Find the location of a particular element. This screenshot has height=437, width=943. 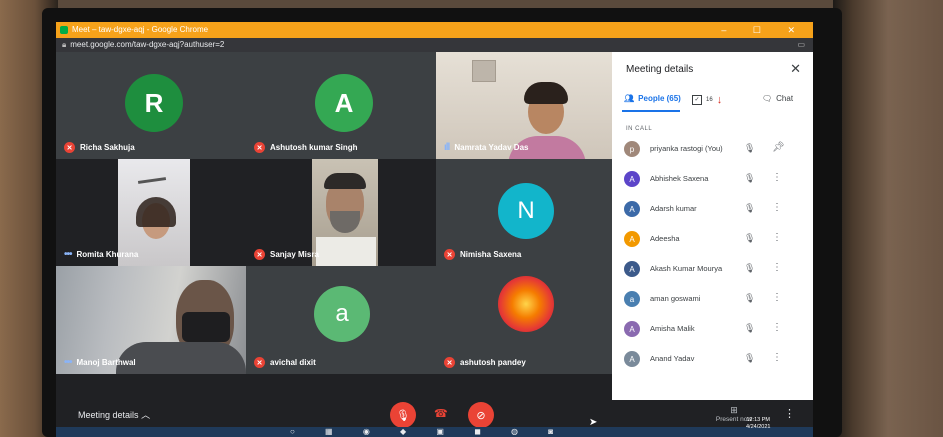

avatar: R is located at coordinates (154, 103).